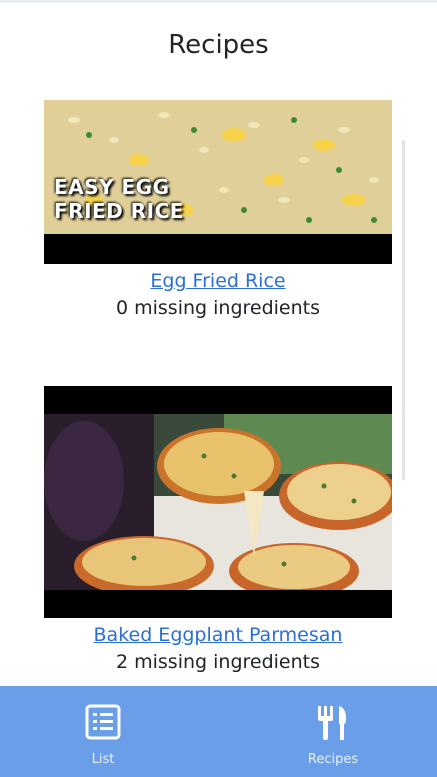 This screenshot has width=437, height=777. Describe the element at coordinates (333, 759) in the screenshot. I see `tab-label: Recipes` at that location.